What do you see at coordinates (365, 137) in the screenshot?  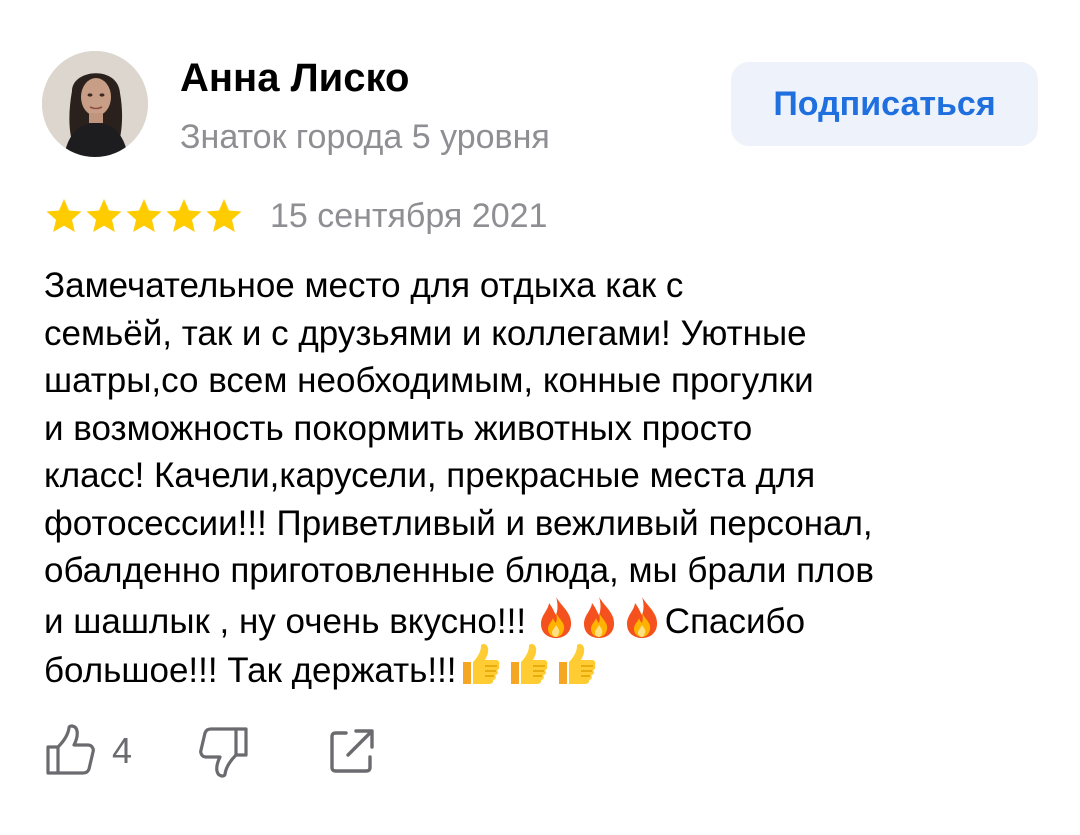 I see `author-level: Знаток города 5 уровня` at bounding box center [365, 137].